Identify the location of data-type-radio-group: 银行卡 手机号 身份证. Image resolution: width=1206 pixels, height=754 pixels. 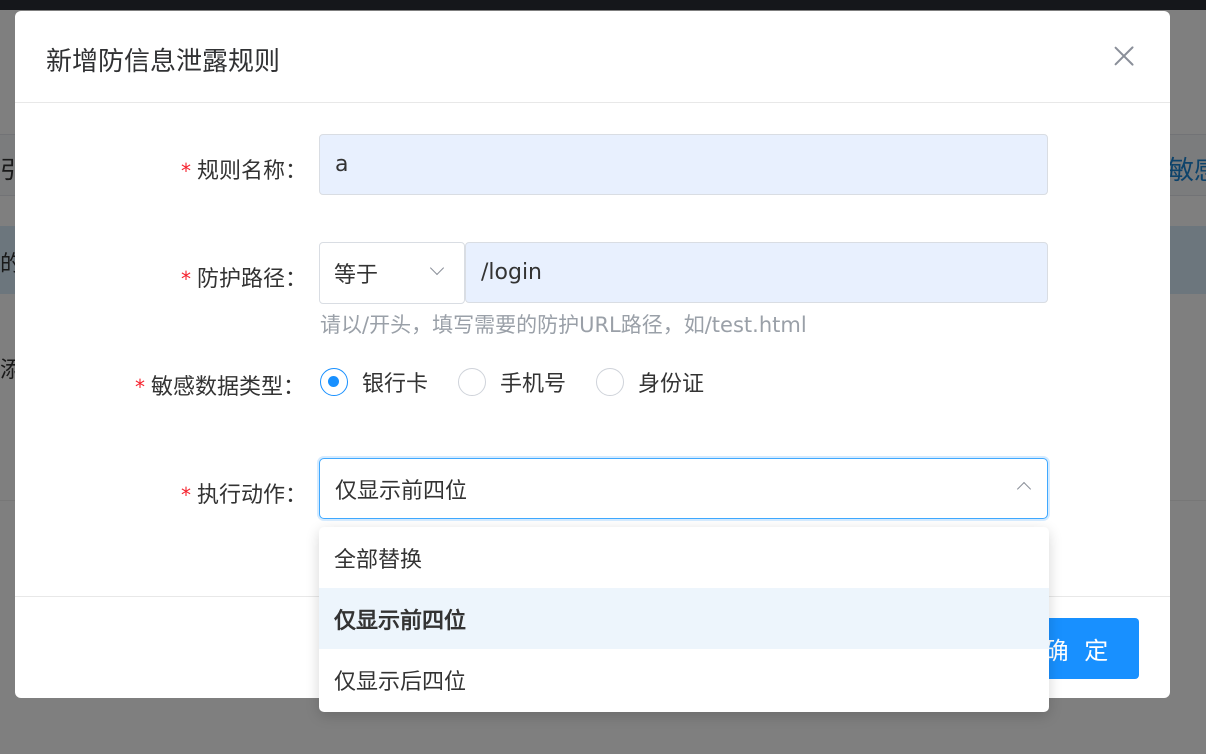
(527, 382).